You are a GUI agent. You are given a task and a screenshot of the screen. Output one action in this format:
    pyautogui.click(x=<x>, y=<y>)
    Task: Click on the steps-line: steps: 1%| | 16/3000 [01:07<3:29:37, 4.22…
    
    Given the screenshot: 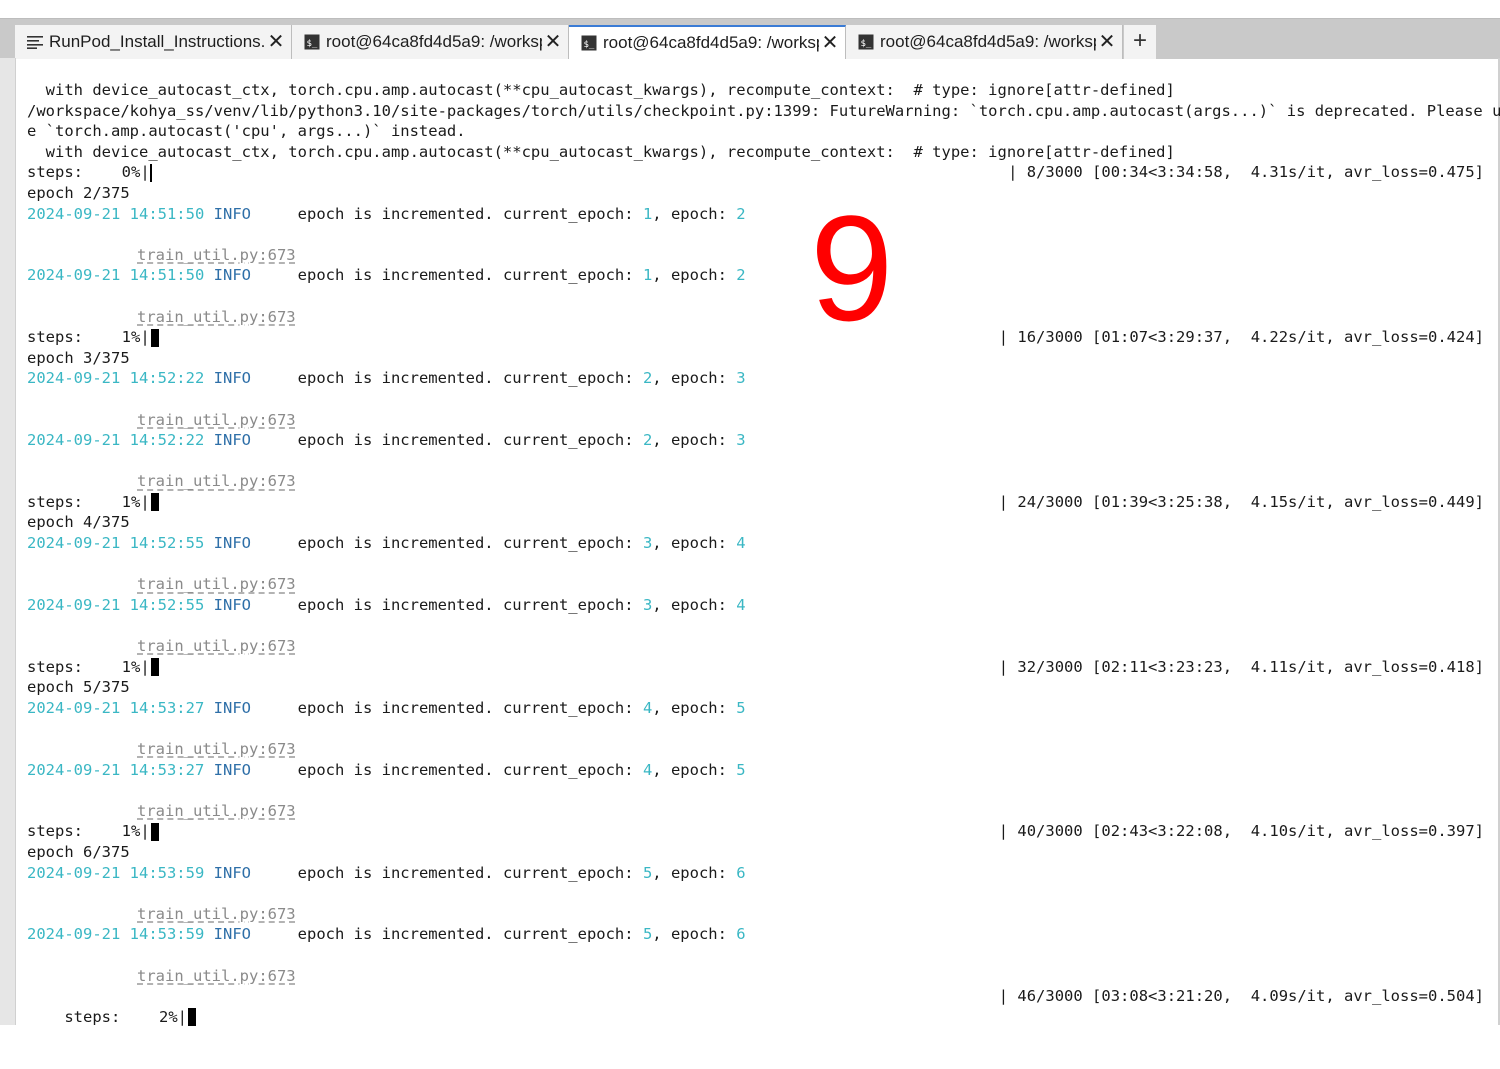 What is the action you would take?
    pyautogui.click(x=755, y=337)
    